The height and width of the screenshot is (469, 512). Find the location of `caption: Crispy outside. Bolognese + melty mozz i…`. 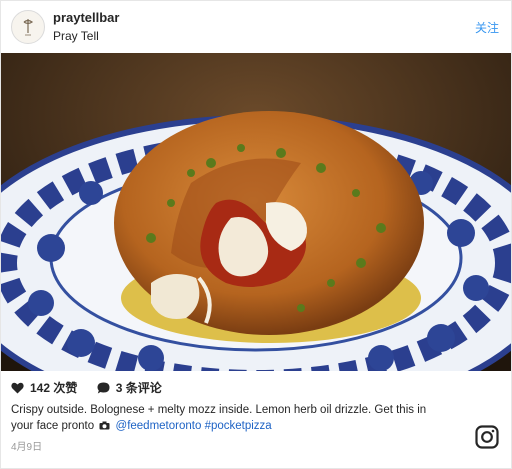

caption: Crispy outside. Bolognese + melty mozz i… is located at coordinates (221, 418).